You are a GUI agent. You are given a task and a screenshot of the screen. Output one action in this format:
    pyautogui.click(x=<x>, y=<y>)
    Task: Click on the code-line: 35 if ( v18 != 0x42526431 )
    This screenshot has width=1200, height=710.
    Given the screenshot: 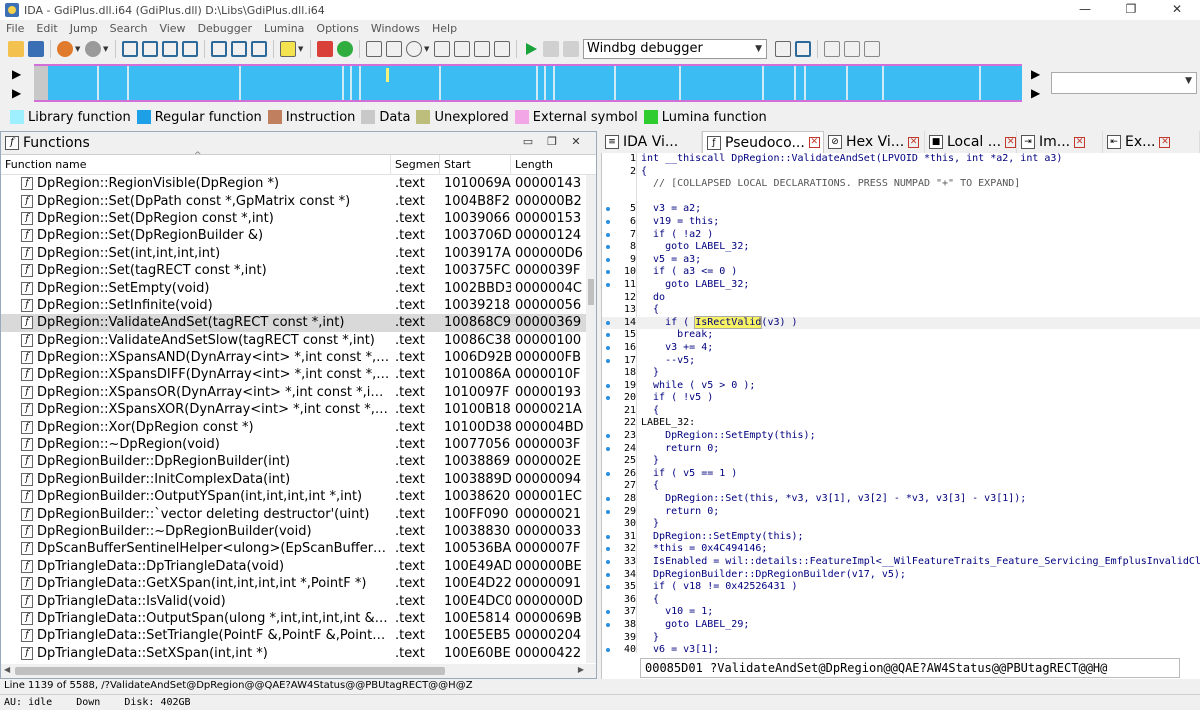 What is the action you would take?
    pyautogui.click(x=901, y=587)
    